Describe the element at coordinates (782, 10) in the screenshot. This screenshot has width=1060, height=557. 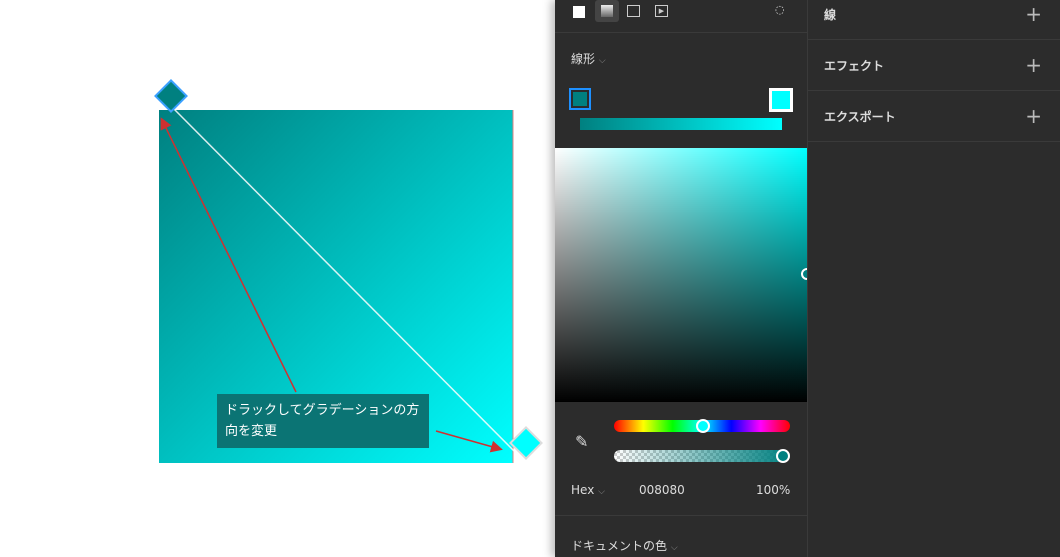
I see `drop-icon: ◌` at that location.